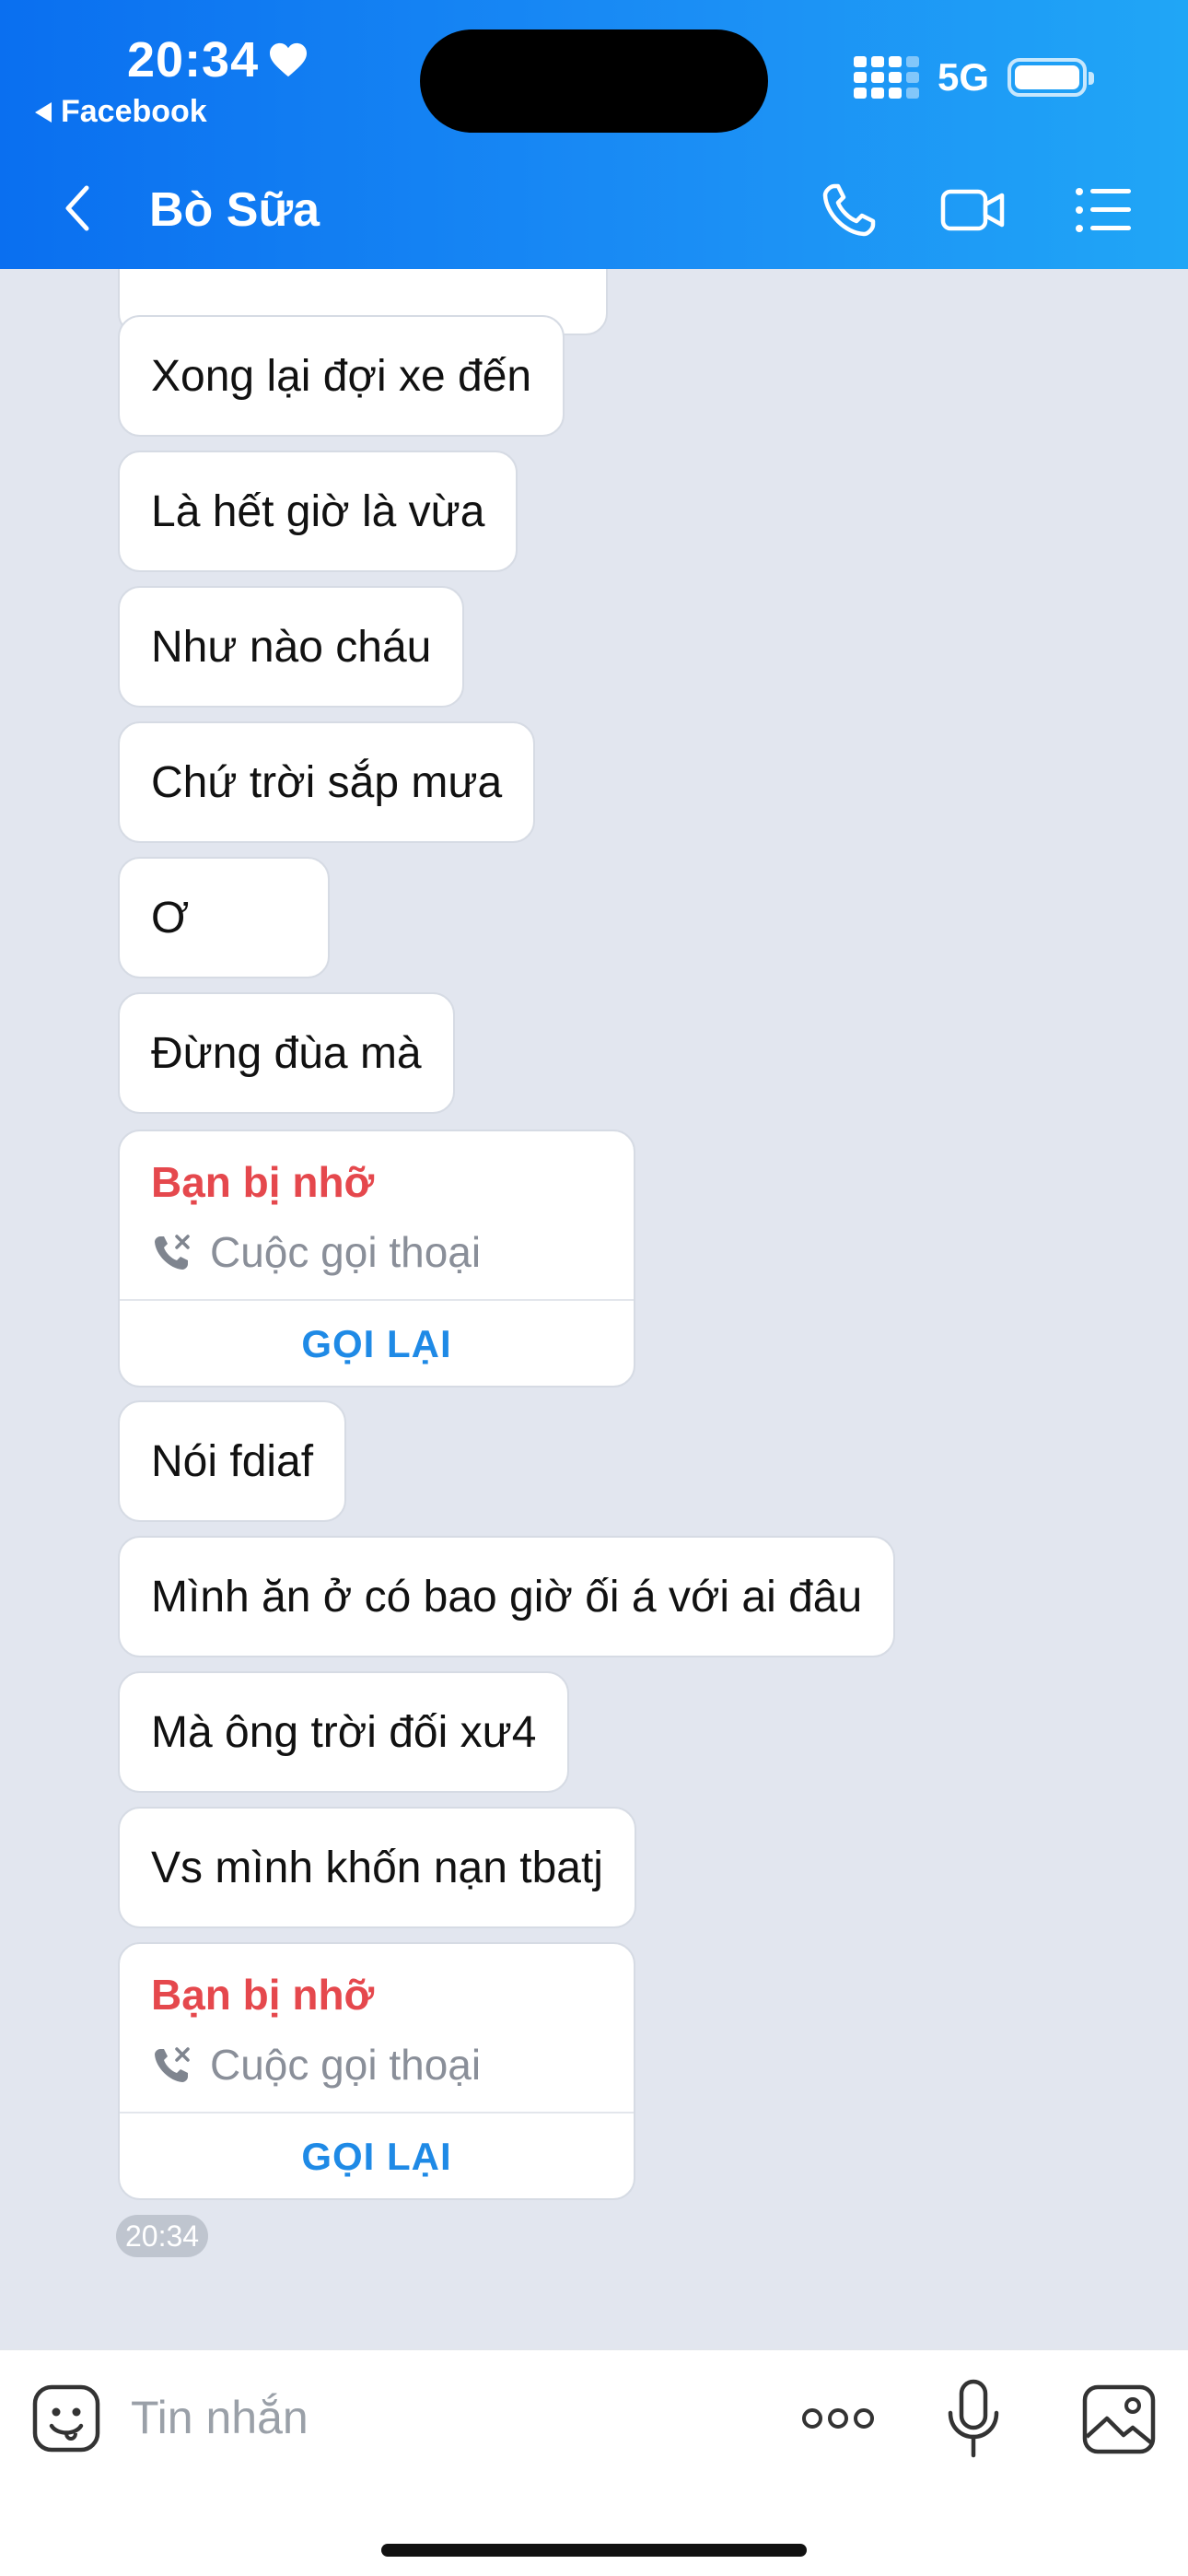  What do you see at coordinates (318, 511) in the screenshot?
I see `message-bubble: Là hết giờ là vừa` at bounding box center [318, 511].